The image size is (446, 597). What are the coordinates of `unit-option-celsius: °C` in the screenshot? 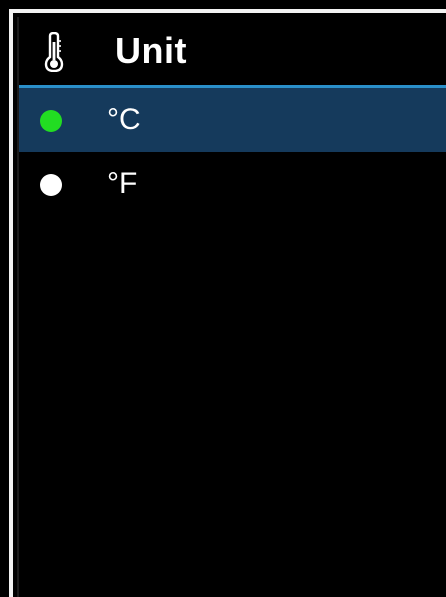 It's located at (232, 120).